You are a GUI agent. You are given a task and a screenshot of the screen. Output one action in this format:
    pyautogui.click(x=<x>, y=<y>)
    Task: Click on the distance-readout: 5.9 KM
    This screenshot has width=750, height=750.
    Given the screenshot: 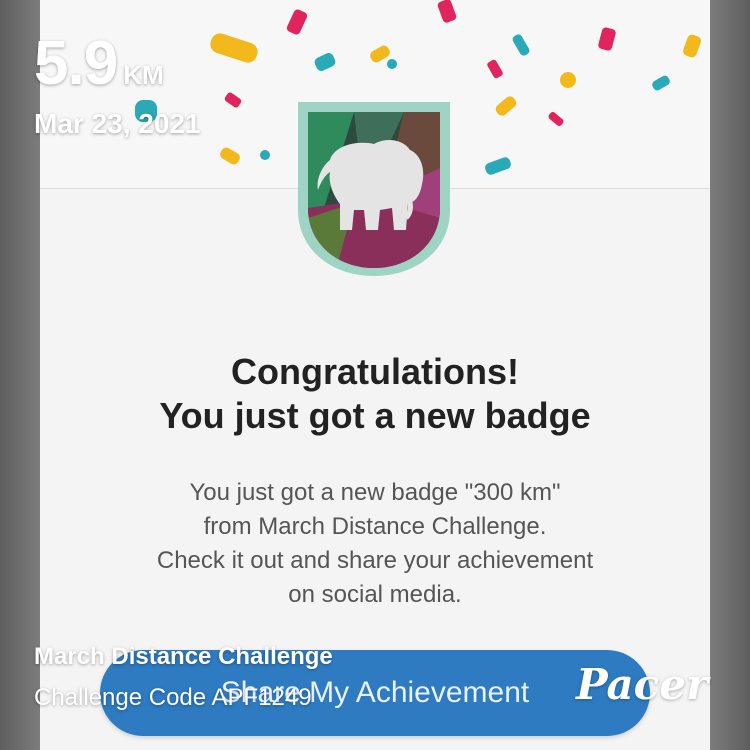 What is the action you would take?
    pyautogui.click(x=99, y=63)
    